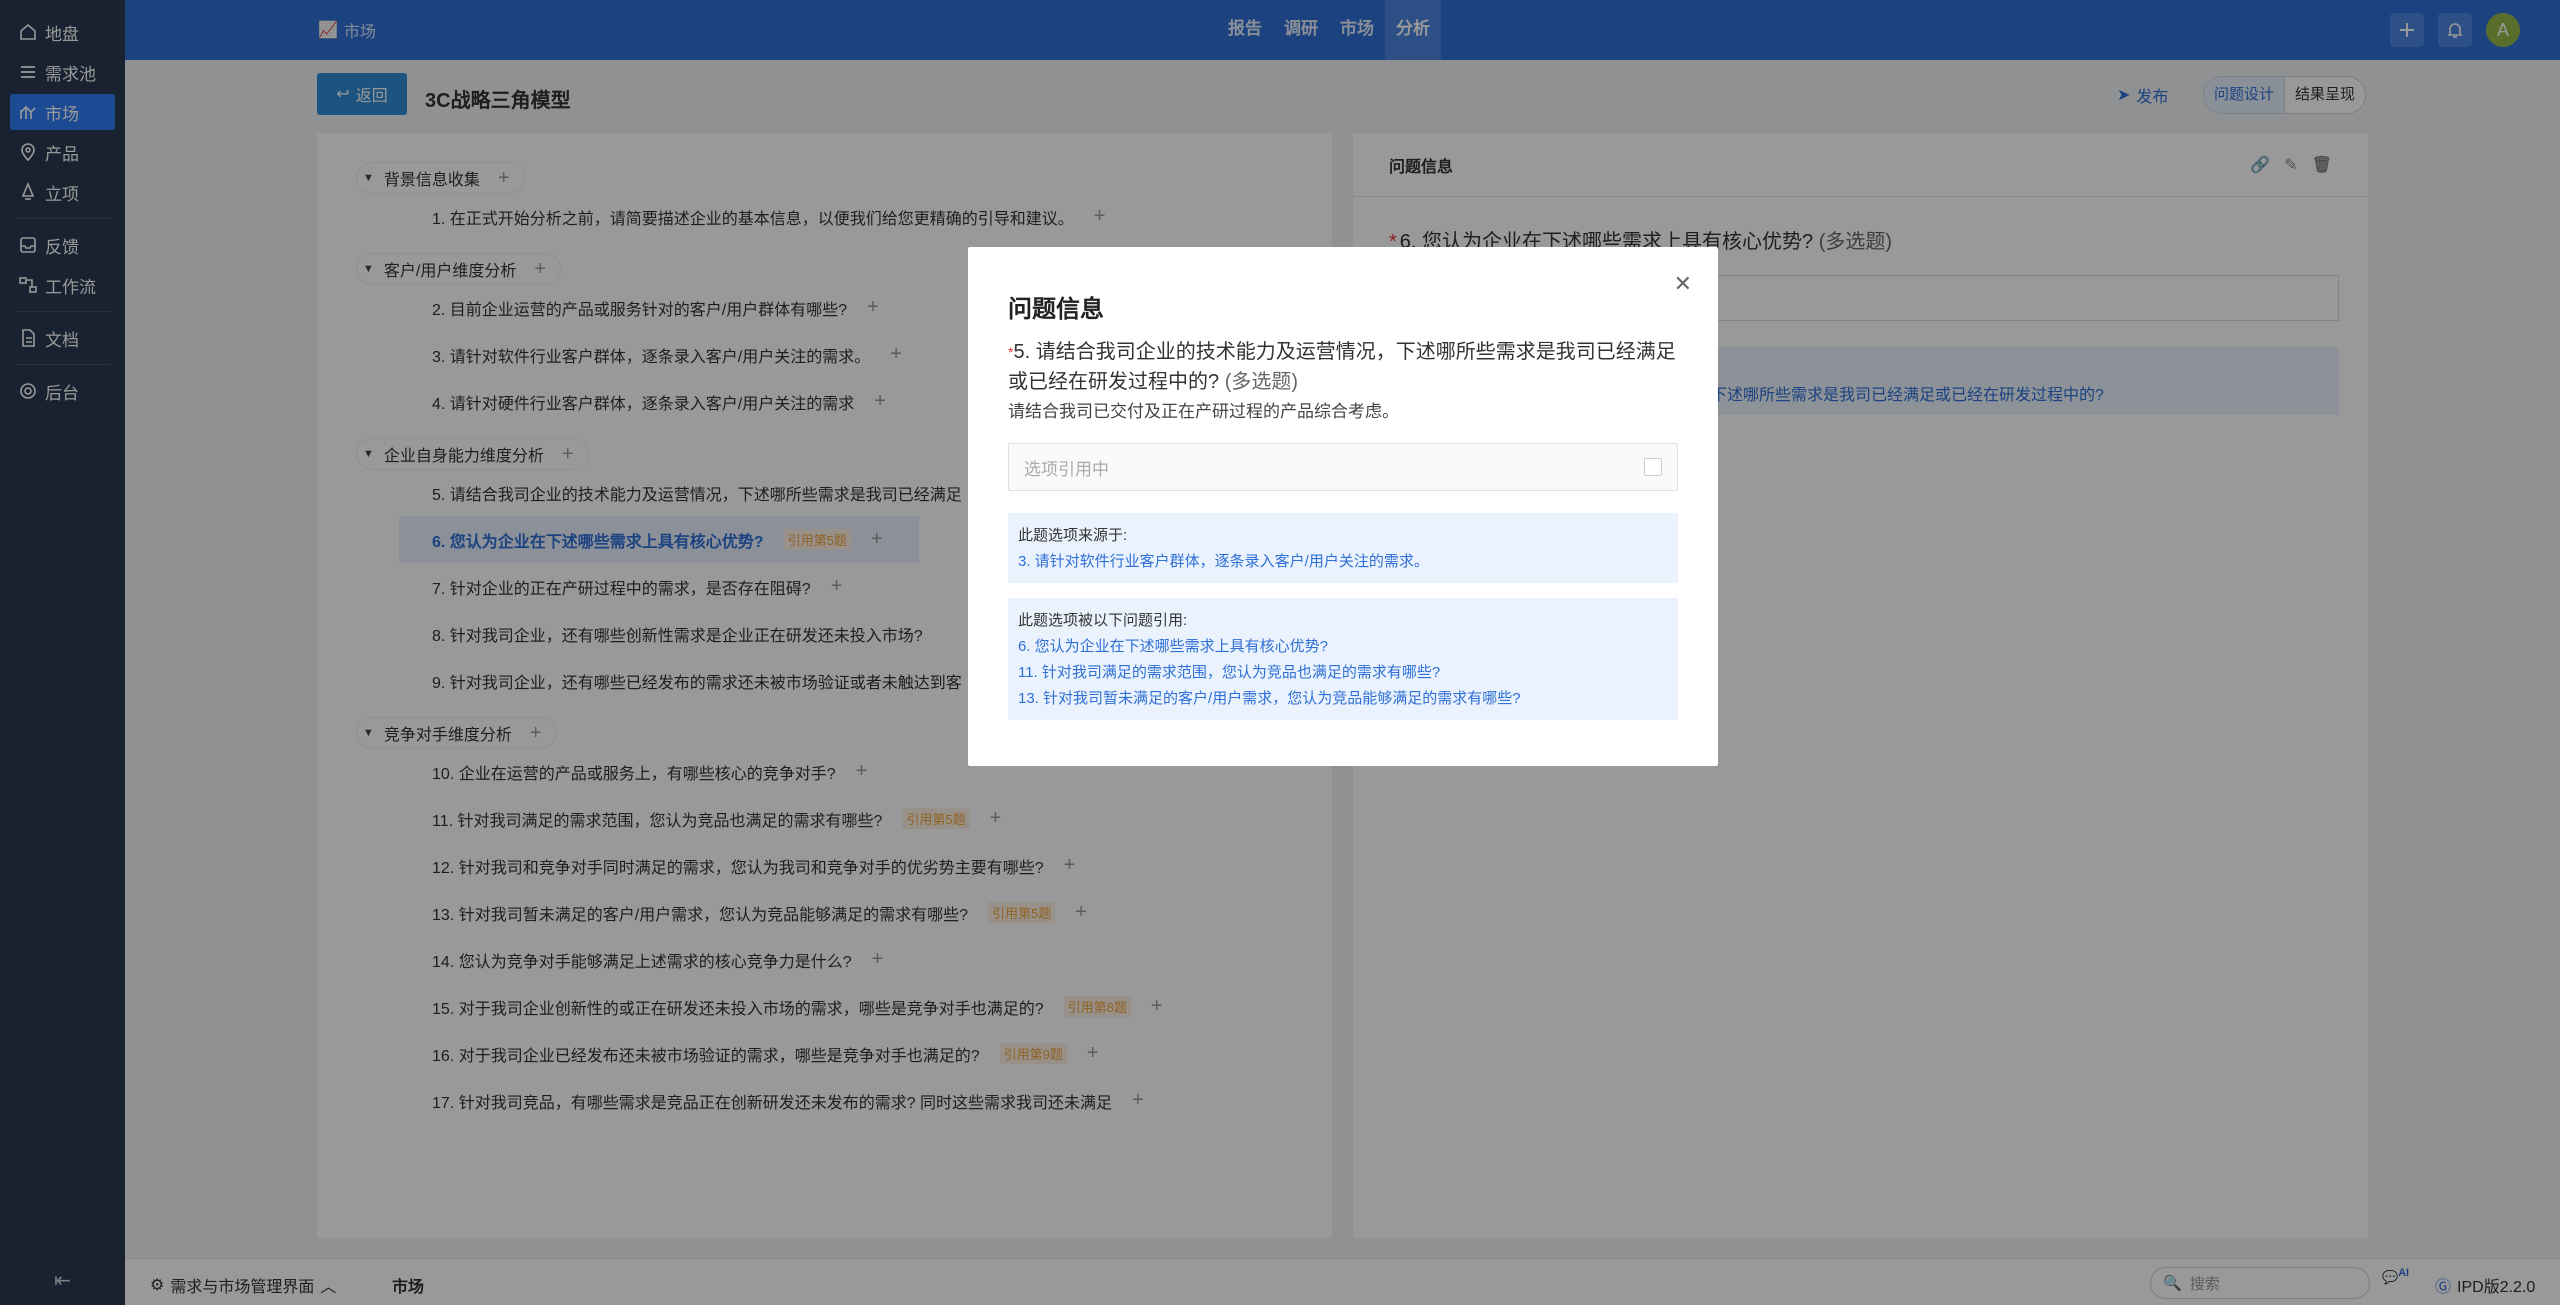 Image resolution: width=2560 pixels, height=1305 pixels. What do you see at coordinates (1343, 647) in the screenshot?
I see `referenced-link: 6. 您认为企业在下述哪些需求上具有核心优势?` at bounding box center [1343, 647].